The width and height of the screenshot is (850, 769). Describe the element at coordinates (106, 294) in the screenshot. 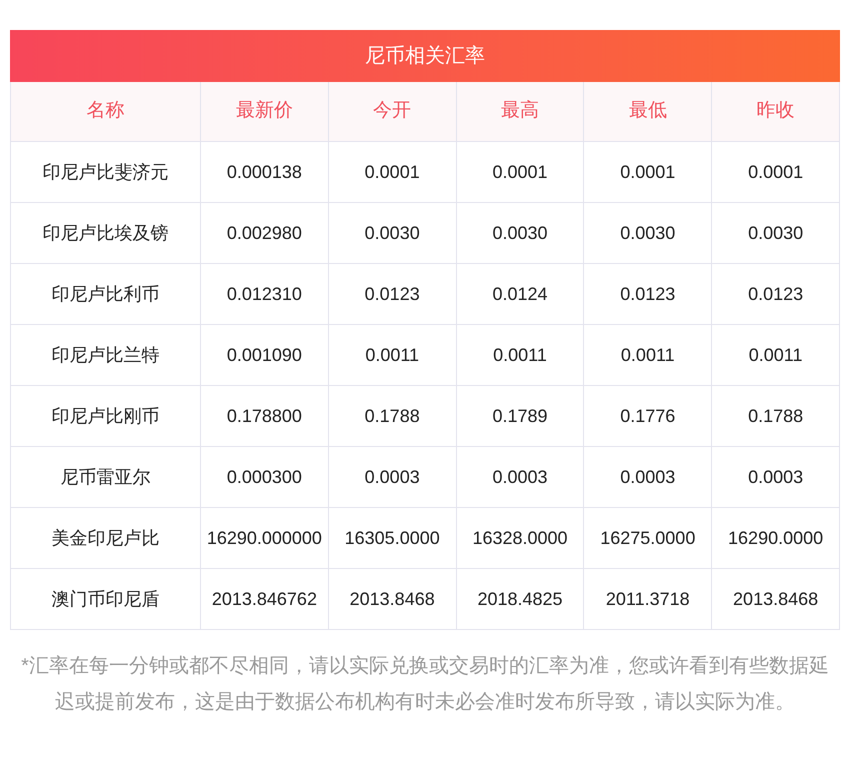

I see `table-cell: 印尼卢比利币` at that location.